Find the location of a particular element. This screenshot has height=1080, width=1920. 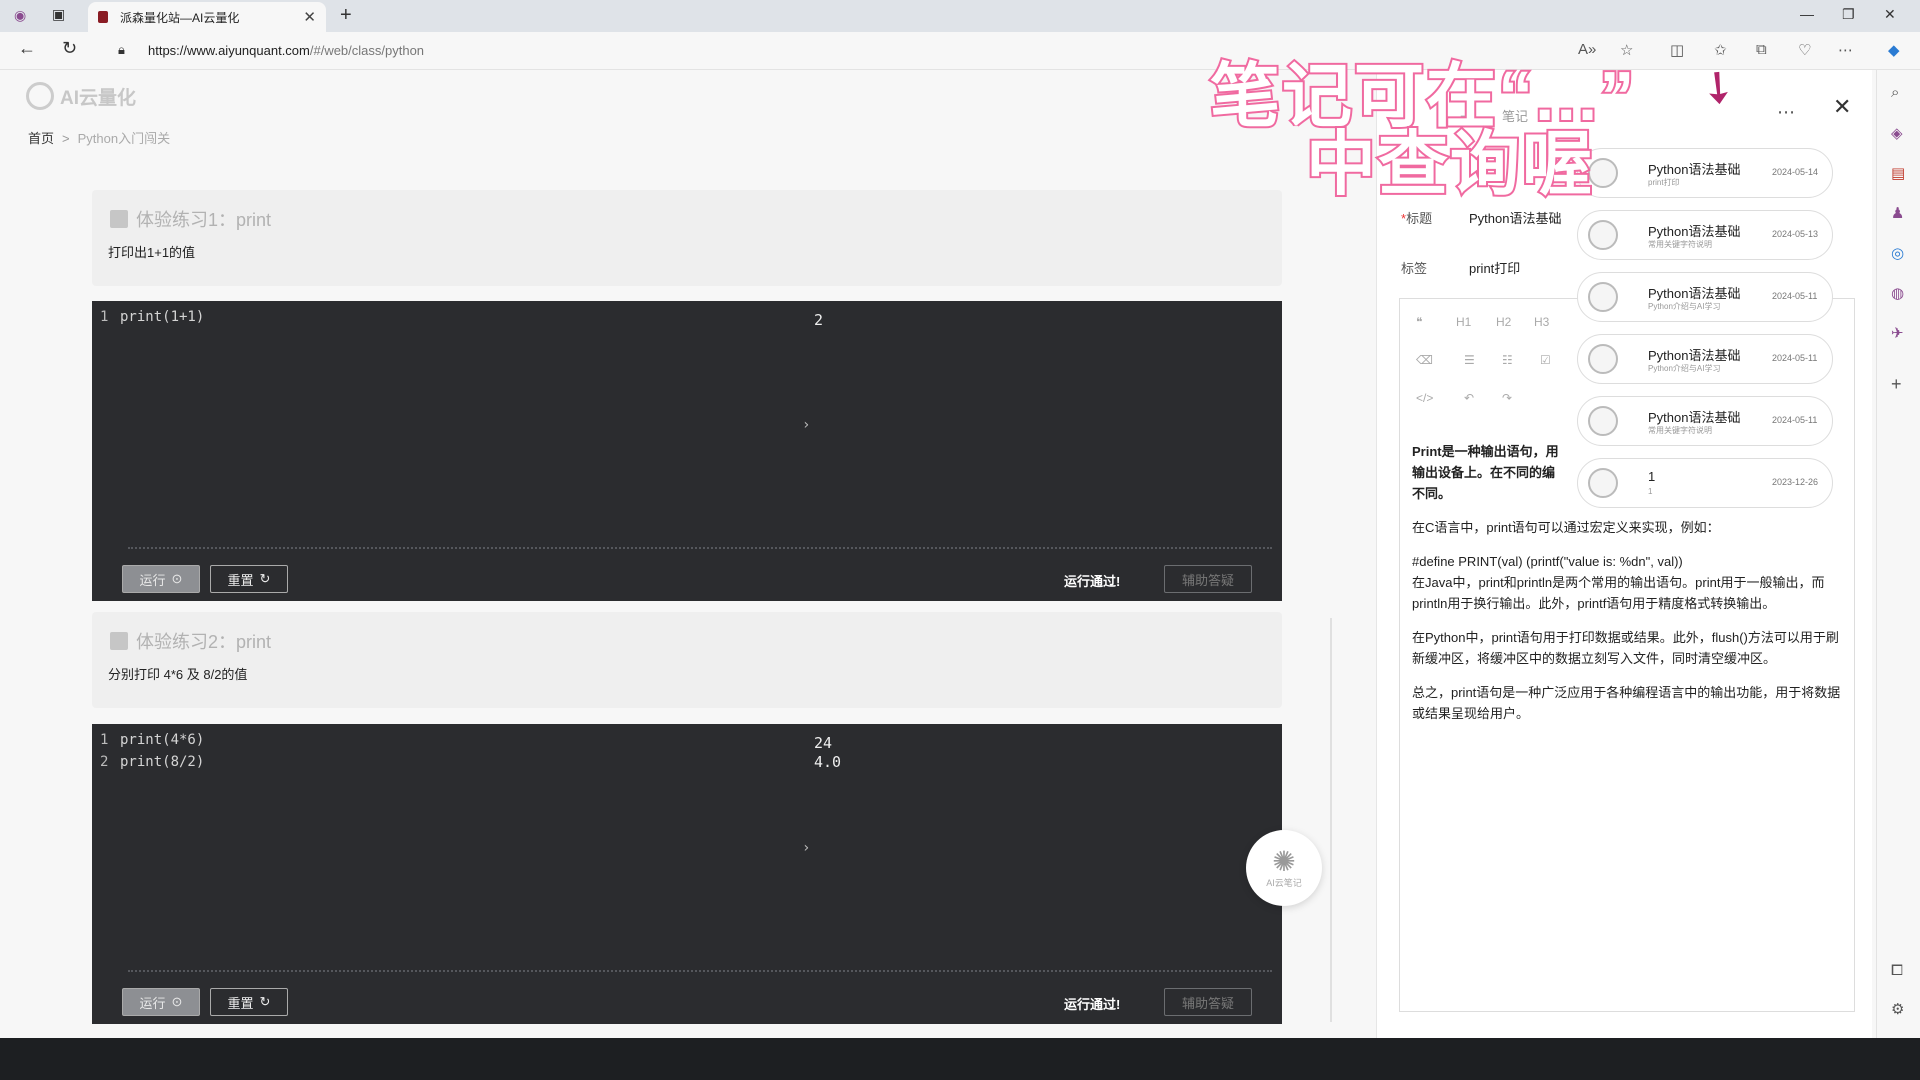

exercise-description: 打印出1+1的值 is located at coordinates (152, 252).